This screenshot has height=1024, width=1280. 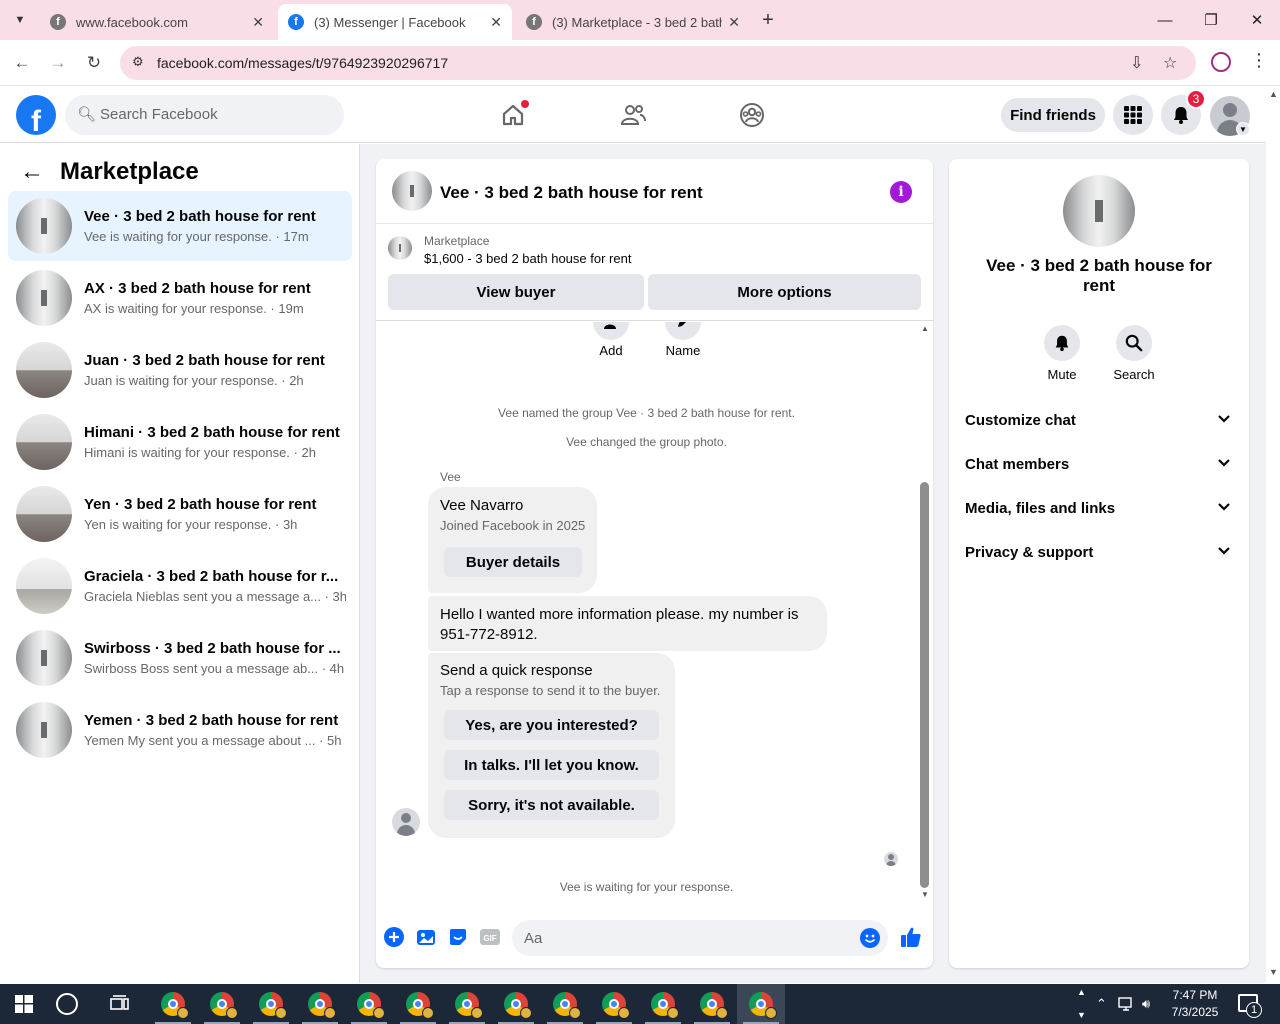 What do you see at coordinates (1053, 115) in the screenshot?
I see `find-friends-button: Find friends` at bounding box center [1053, 115].